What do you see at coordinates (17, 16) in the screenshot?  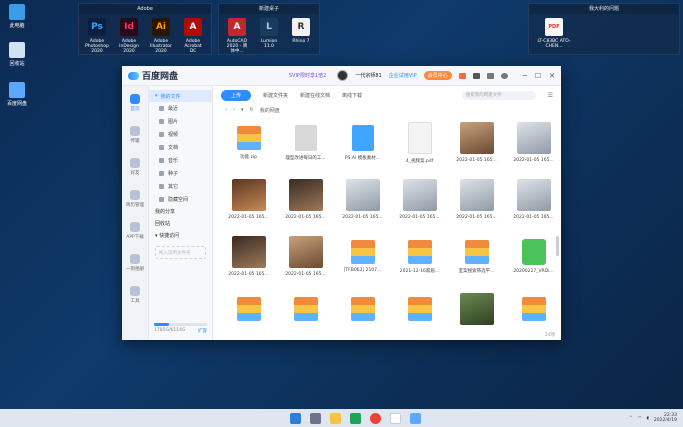 I see `desktop-icon: 此电脑` at bounding box center [17, 16].